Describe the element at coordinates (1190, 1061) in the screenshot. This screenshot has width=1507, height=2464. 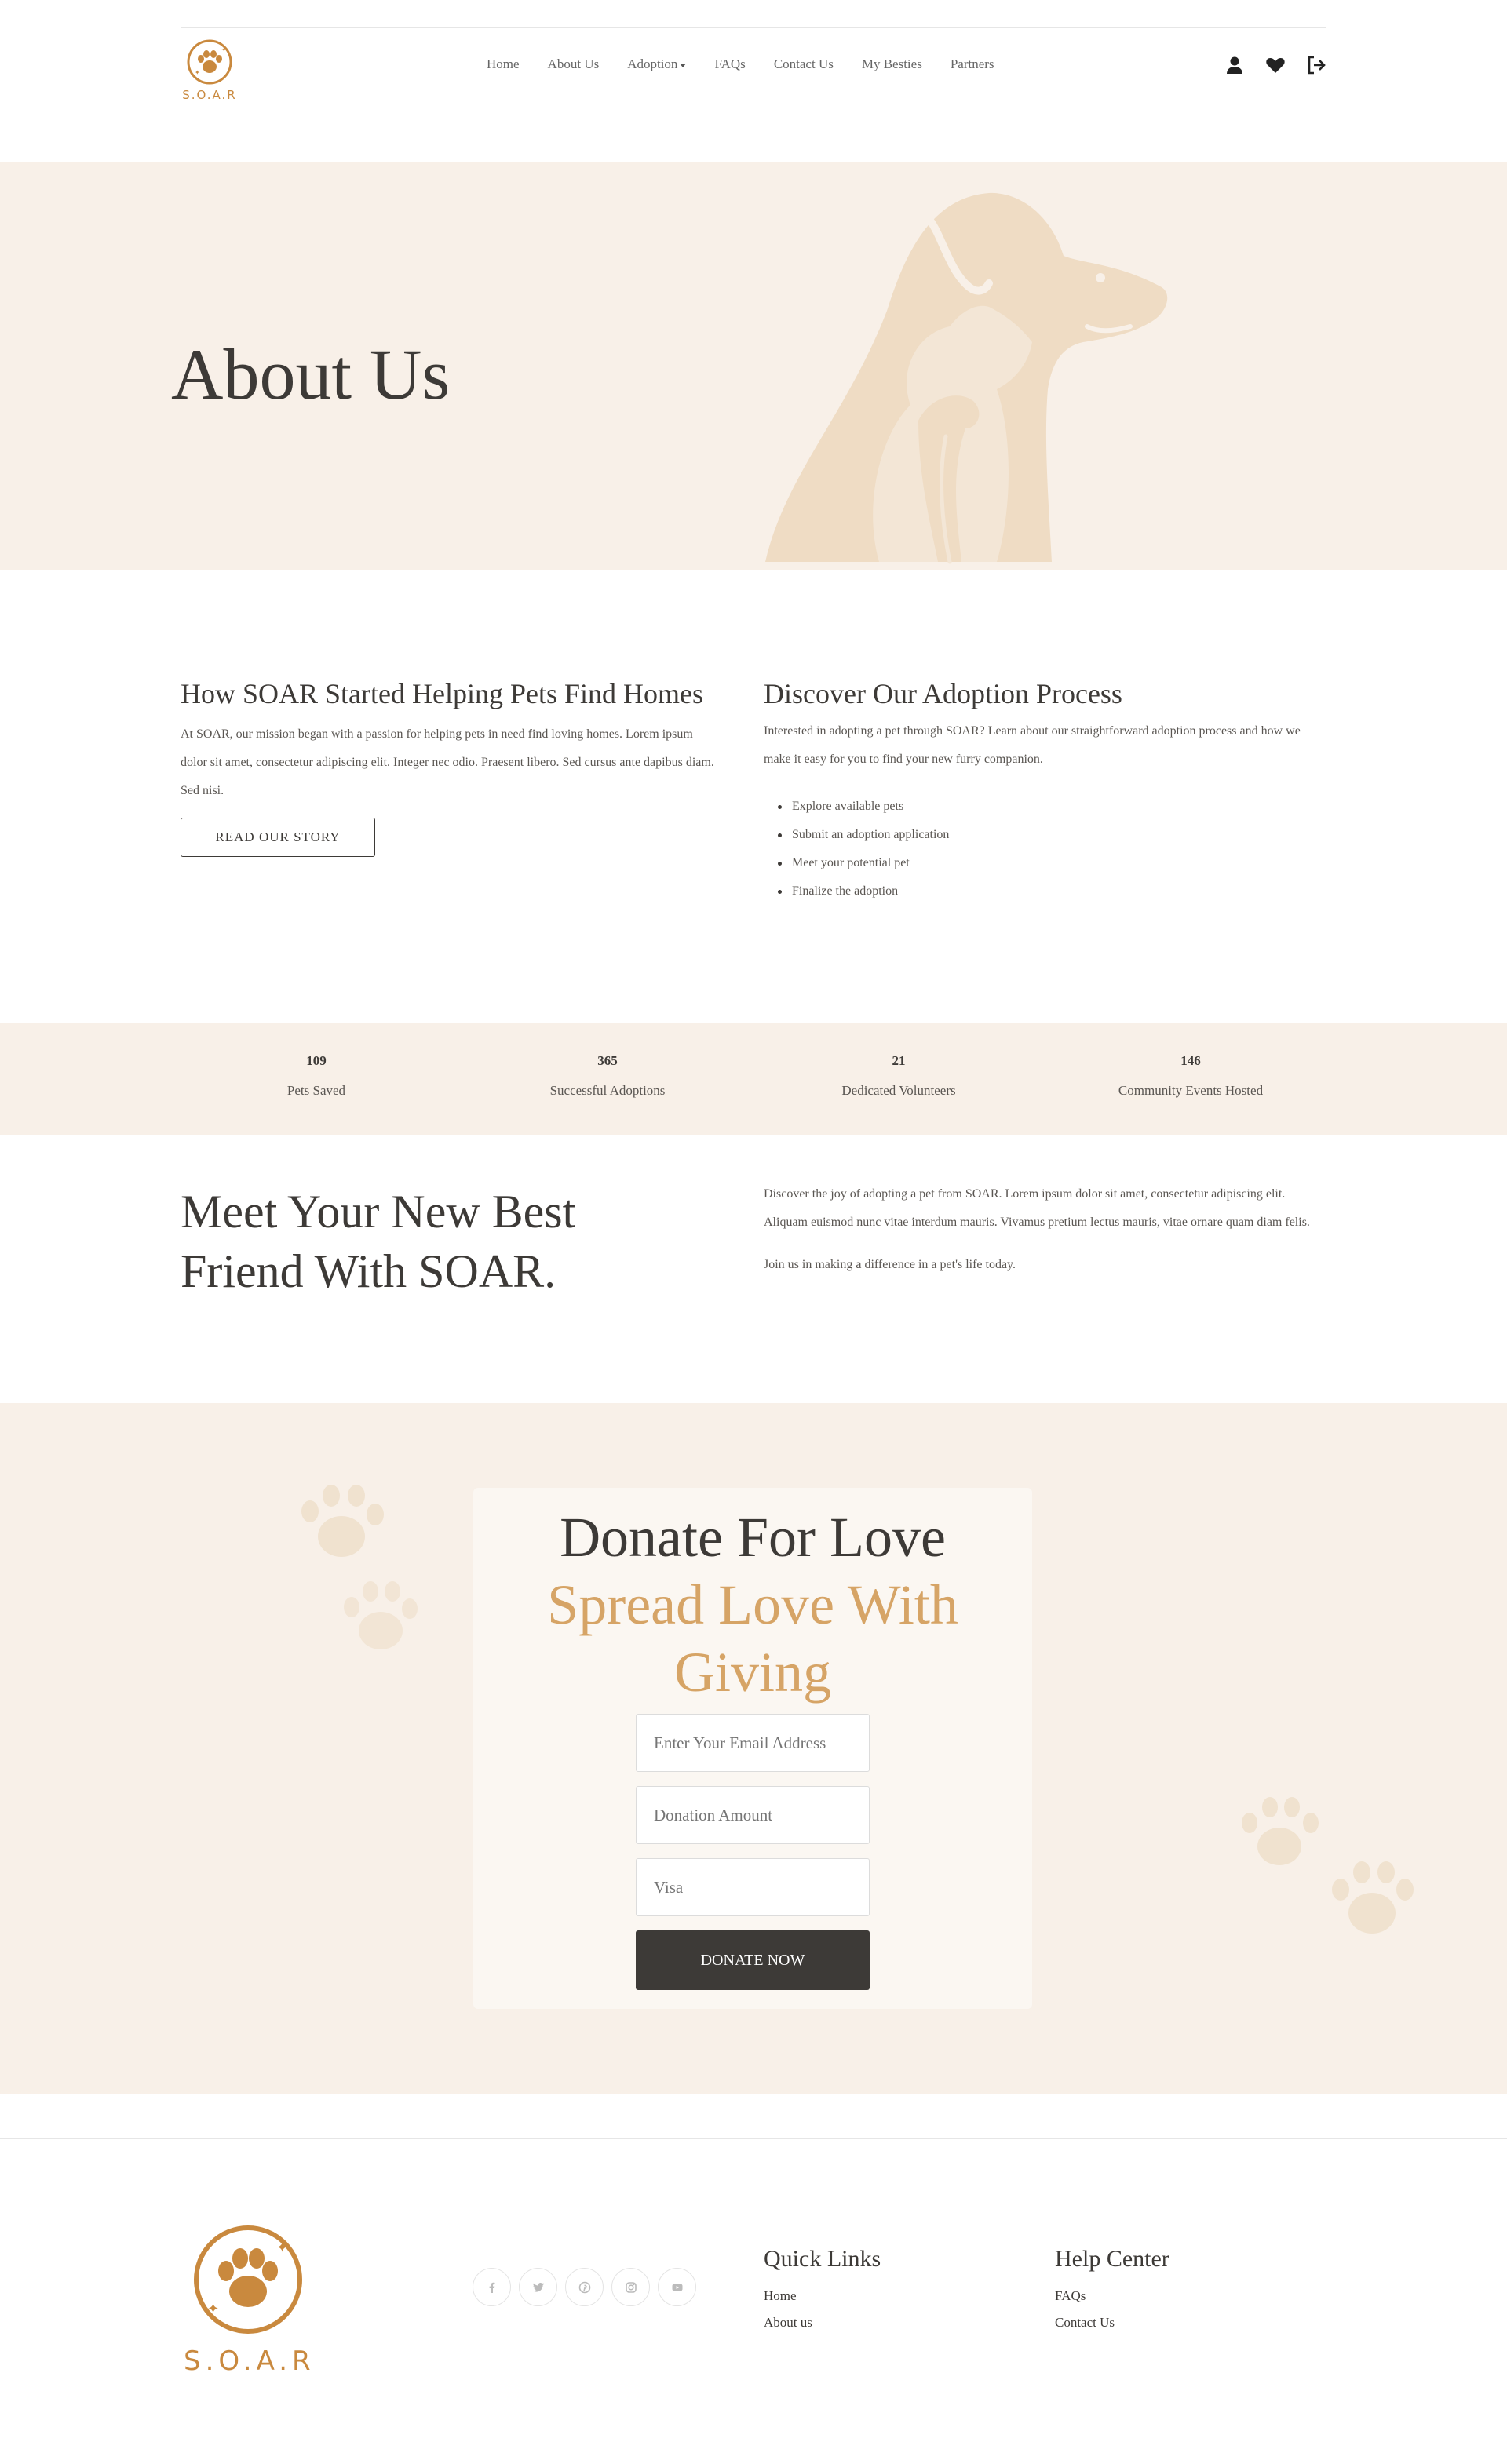
I see `stat-value: 146` at that location.